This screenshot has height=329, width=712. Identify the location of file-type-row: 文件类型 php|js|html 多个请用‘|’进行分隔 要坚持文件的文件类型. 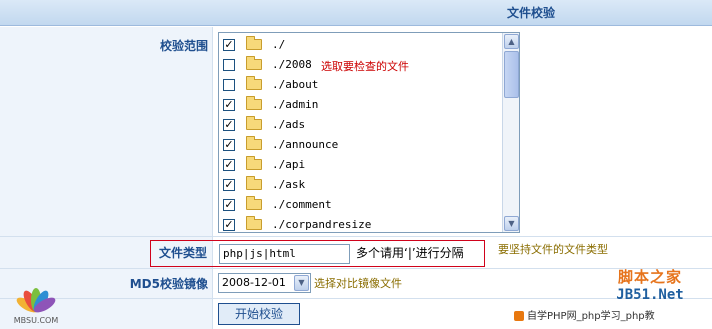
(356, 253).